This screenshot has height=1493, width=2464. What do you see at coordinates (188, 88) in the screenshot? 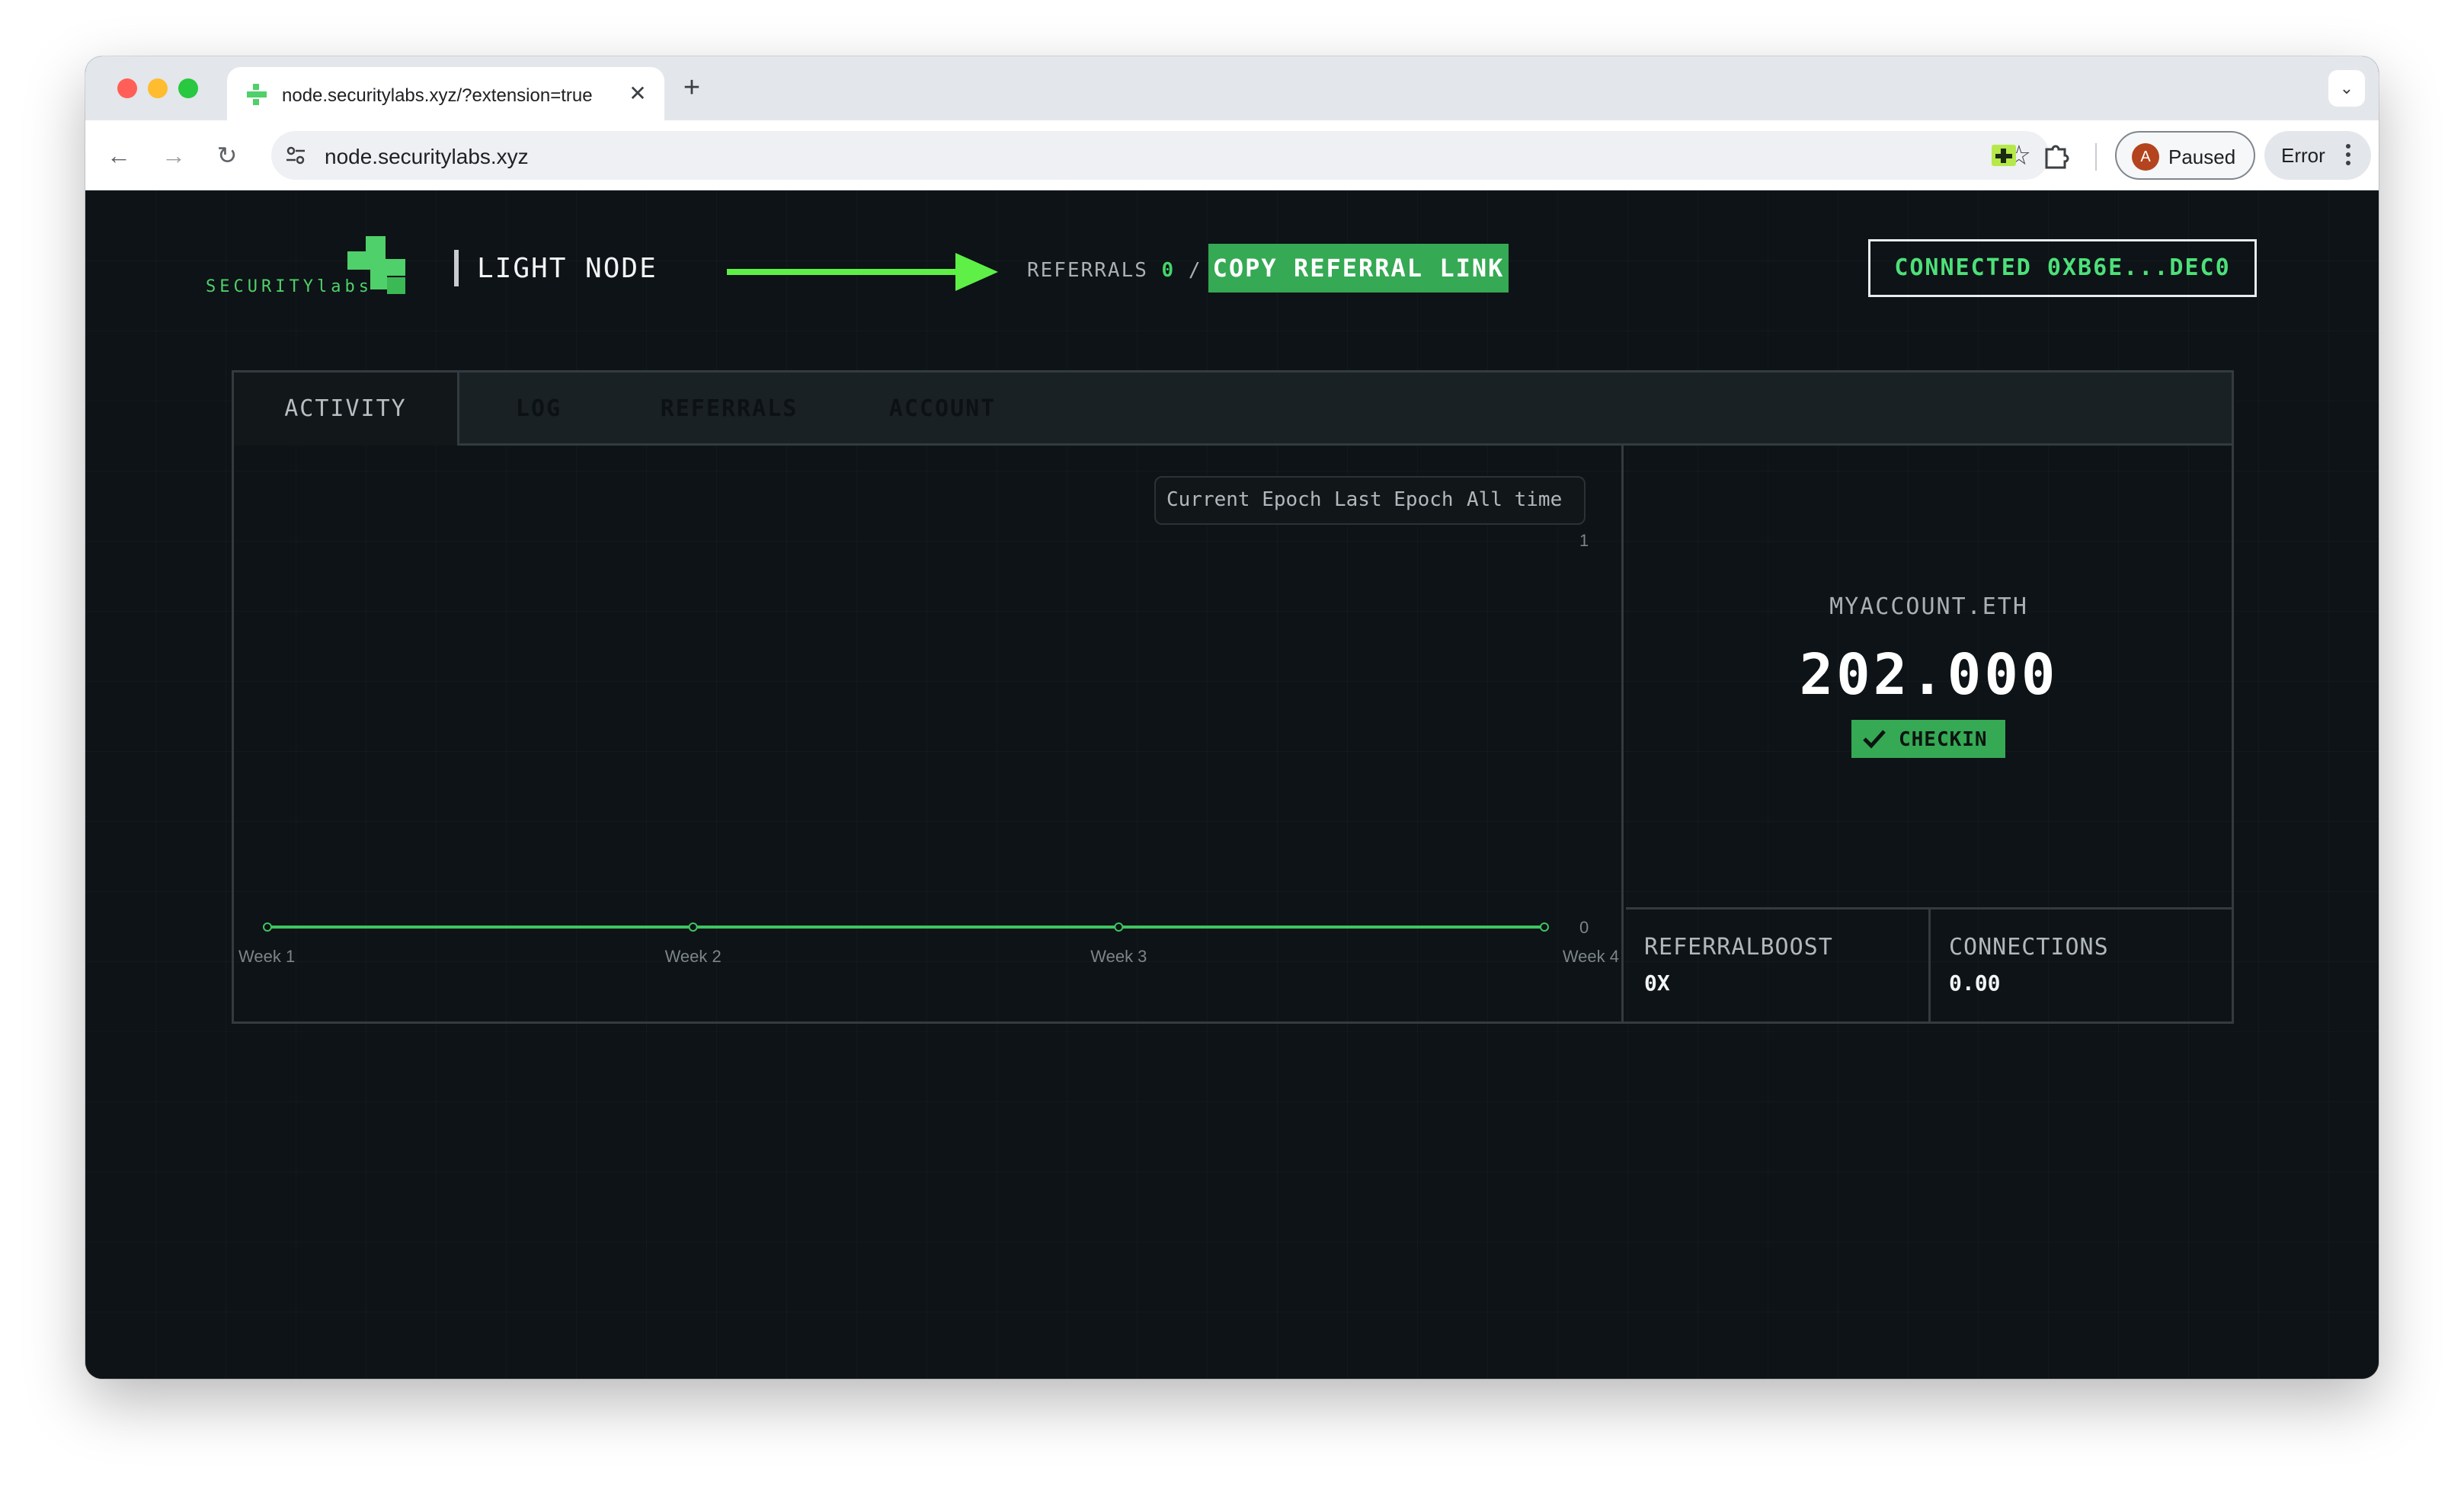
I see `maximize-window-button` at bounding box center [188, 88].